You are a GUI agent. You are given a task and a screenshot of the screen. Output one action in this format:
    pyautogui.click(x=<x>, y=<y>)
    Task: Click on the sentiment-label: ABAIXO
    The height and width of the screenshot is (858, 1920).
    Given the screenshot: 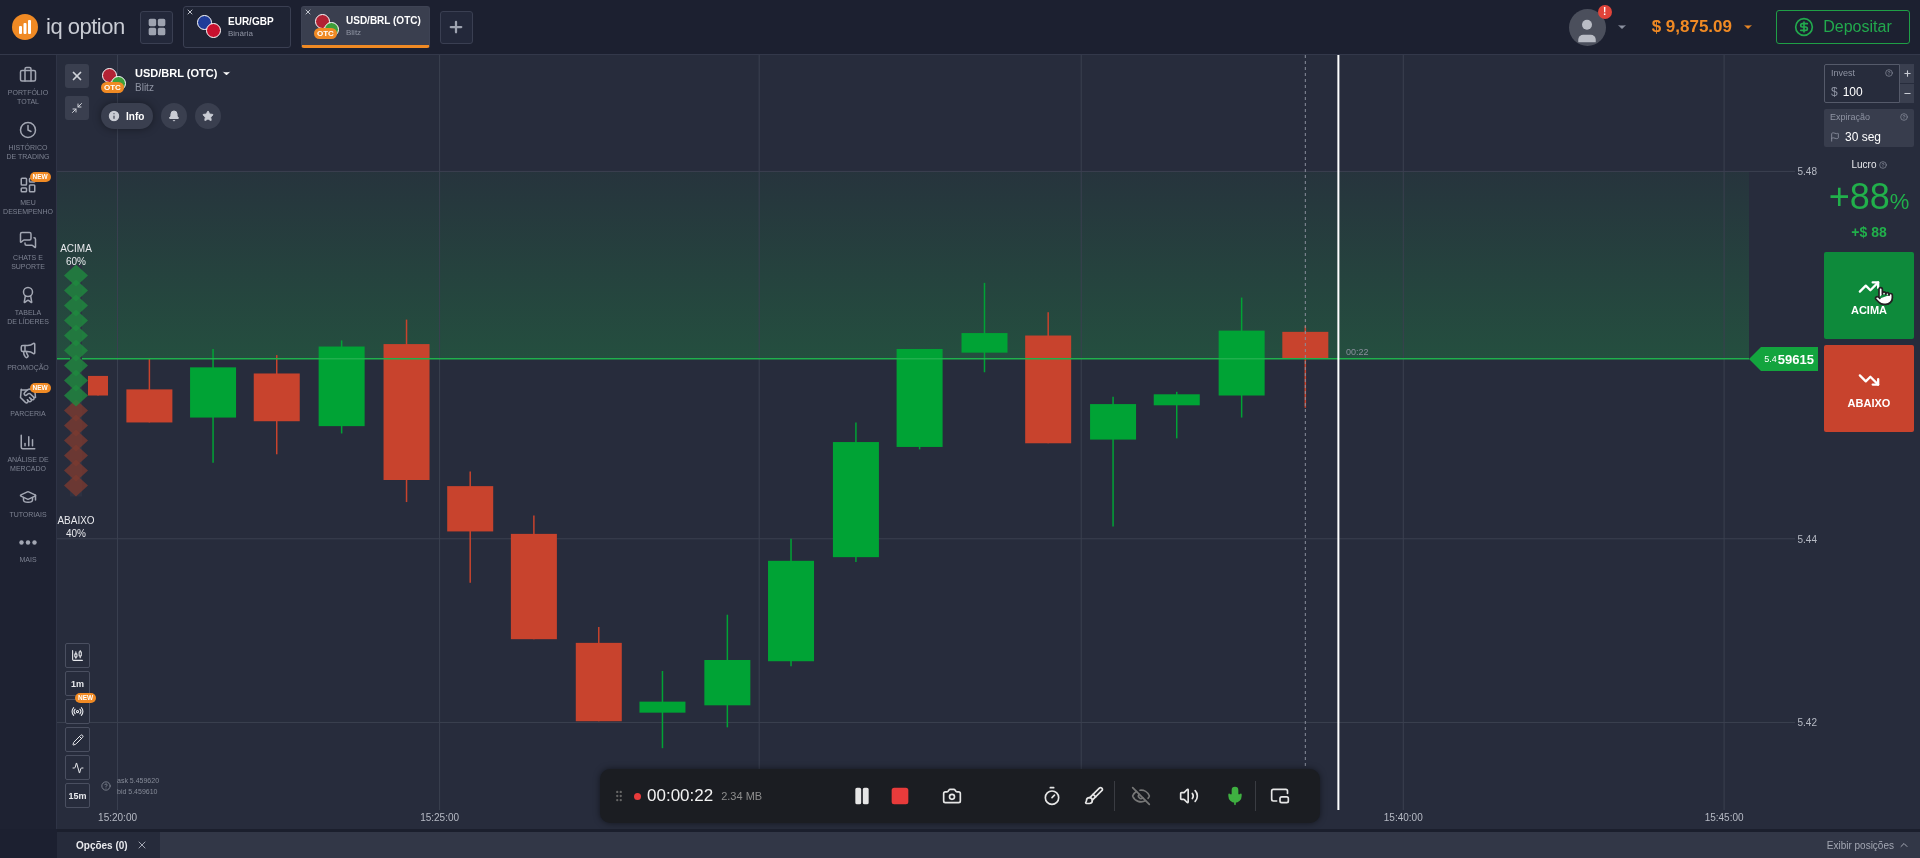 What is the action you would take?
    pyautogui.click(x=76, y=520)
    